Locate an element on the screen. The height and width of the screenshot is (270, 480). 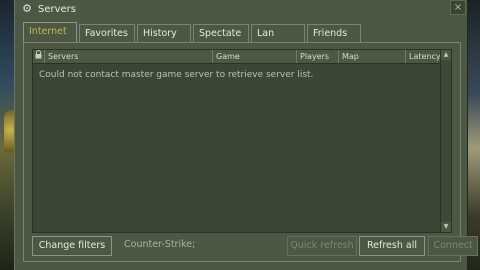
refresh-all-button: Refresh all is located at coordinates (392, 246).